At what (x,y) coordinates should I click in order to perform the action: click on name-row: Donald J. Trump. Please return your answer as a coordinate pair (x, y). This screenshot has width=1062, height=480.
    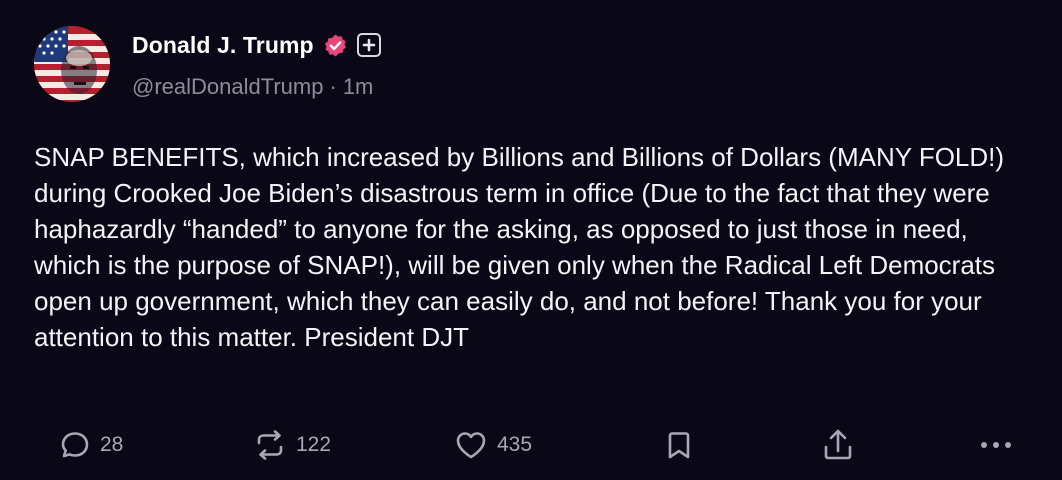
    Looking at the image, I should click on (256, 45).